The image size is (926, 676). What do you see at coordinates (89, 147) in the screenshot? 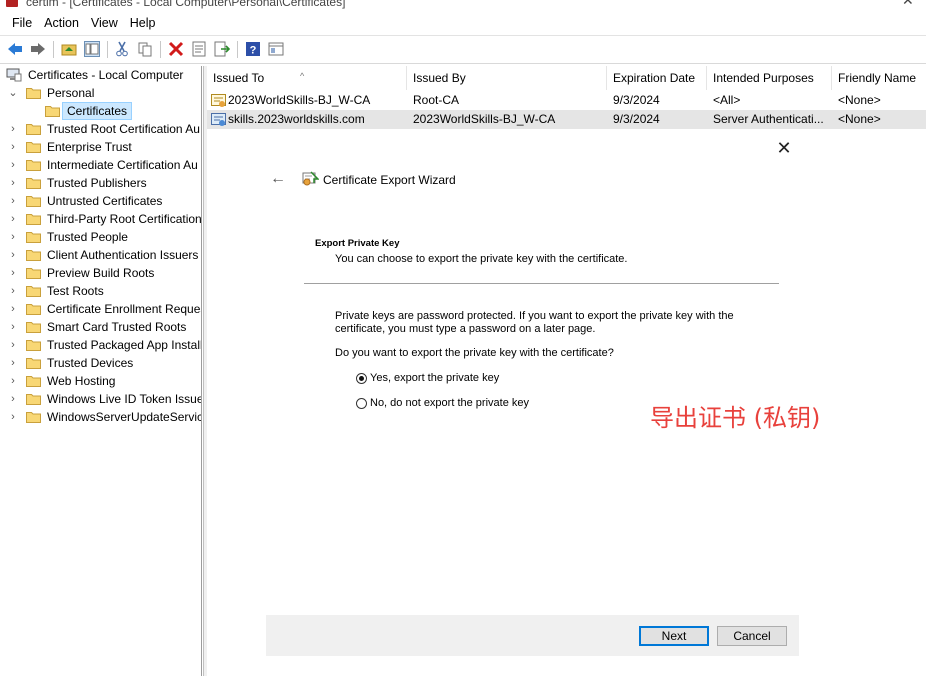
I see `tree-item-label: Enterprise Trust` at bounding box center [89, 147].